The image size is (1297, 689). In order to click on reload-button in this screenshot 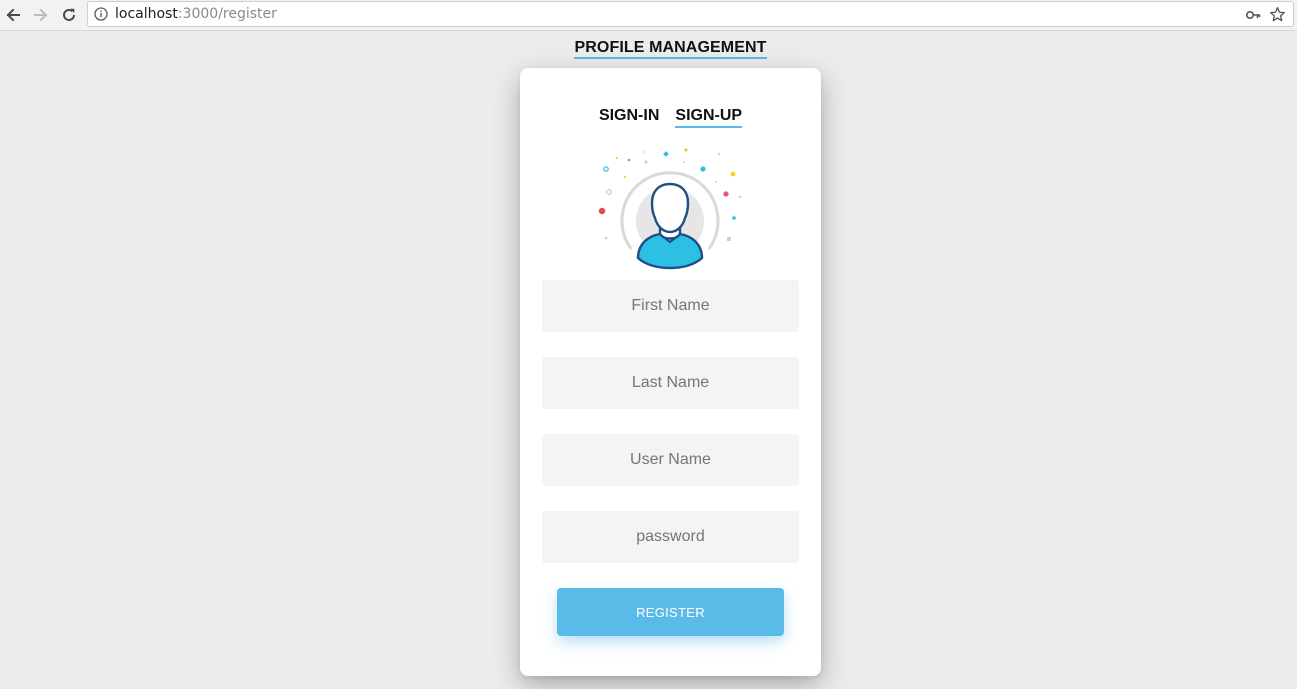, I will do `click(69, 15)`.